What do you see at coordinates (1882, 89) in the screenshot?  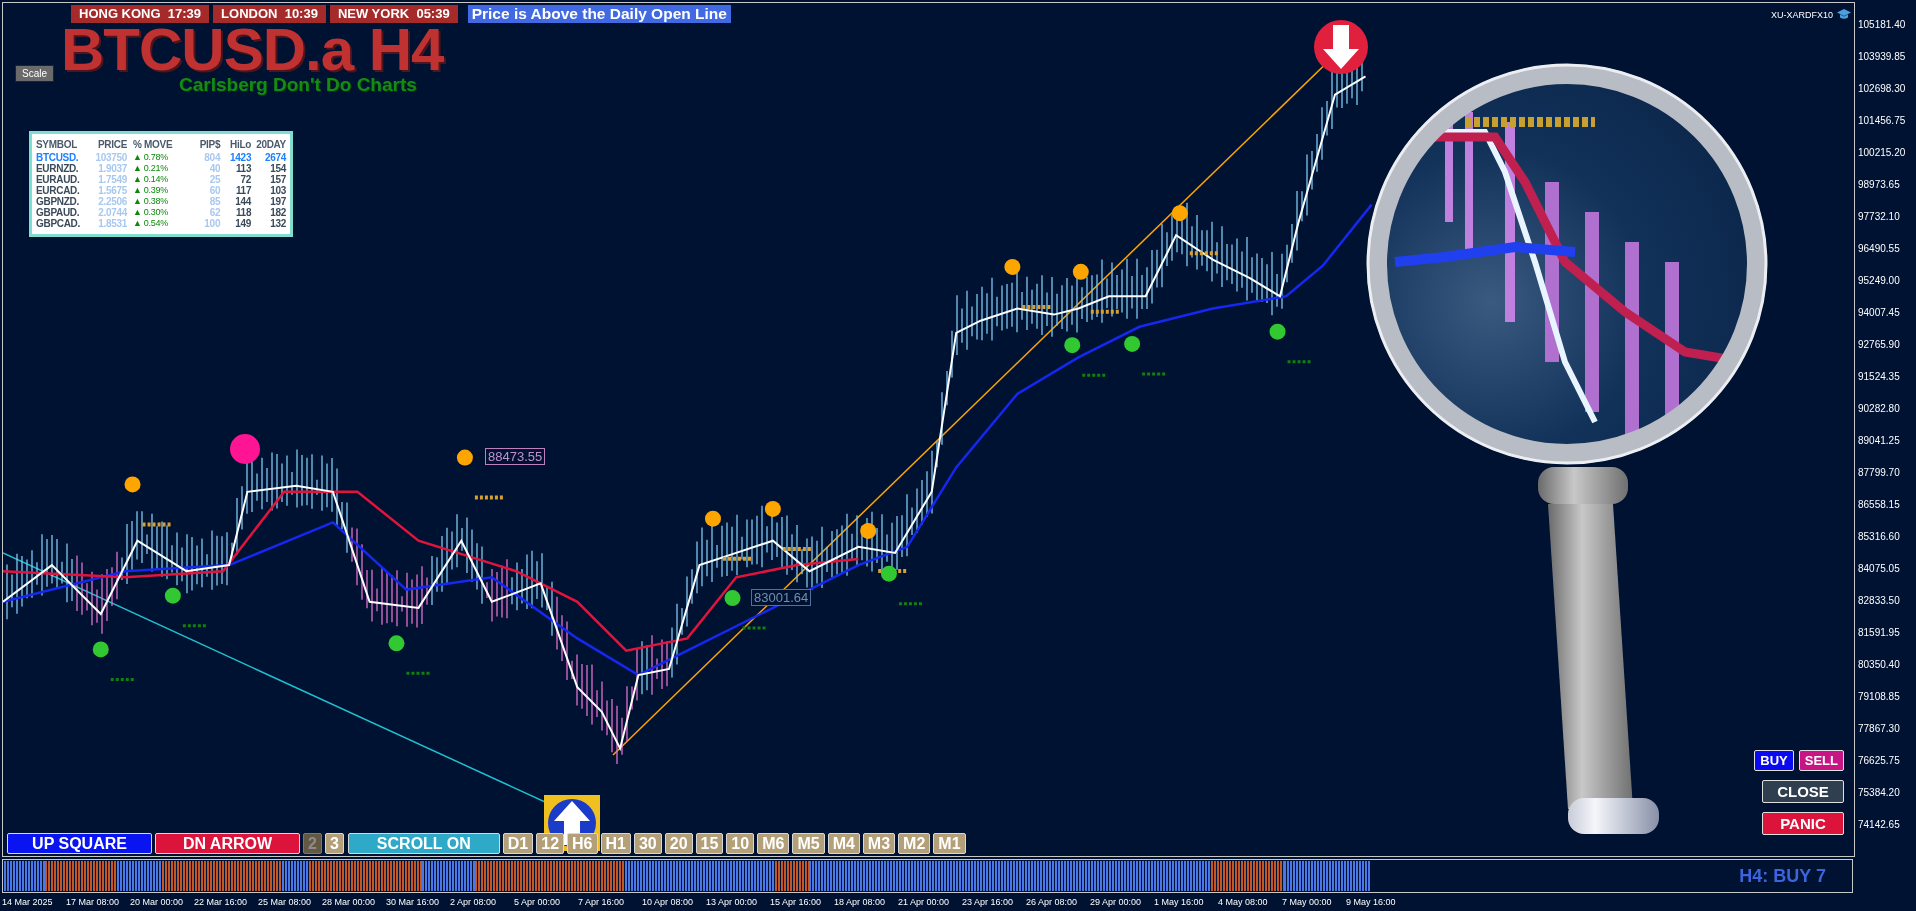 I see `price-axis-label: 102698.30` at bounding box center [1882, 89].